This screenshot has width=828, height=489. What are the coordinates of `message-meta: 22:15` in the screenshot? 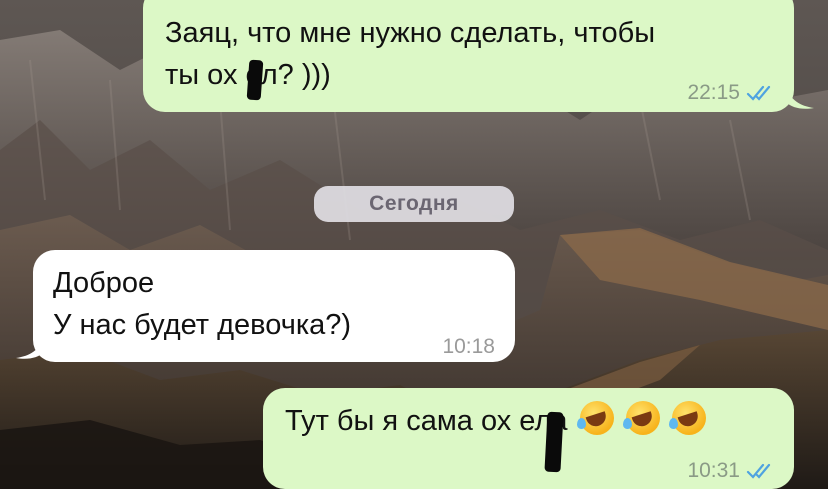 It's located at (731, 93).